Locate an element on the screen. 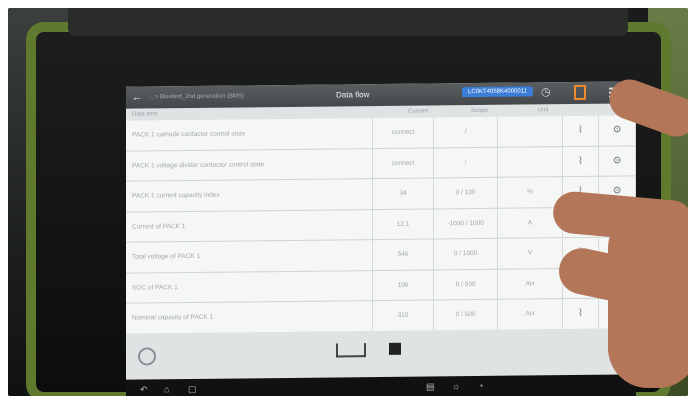  history-icon is located at coordinates (147, 356).